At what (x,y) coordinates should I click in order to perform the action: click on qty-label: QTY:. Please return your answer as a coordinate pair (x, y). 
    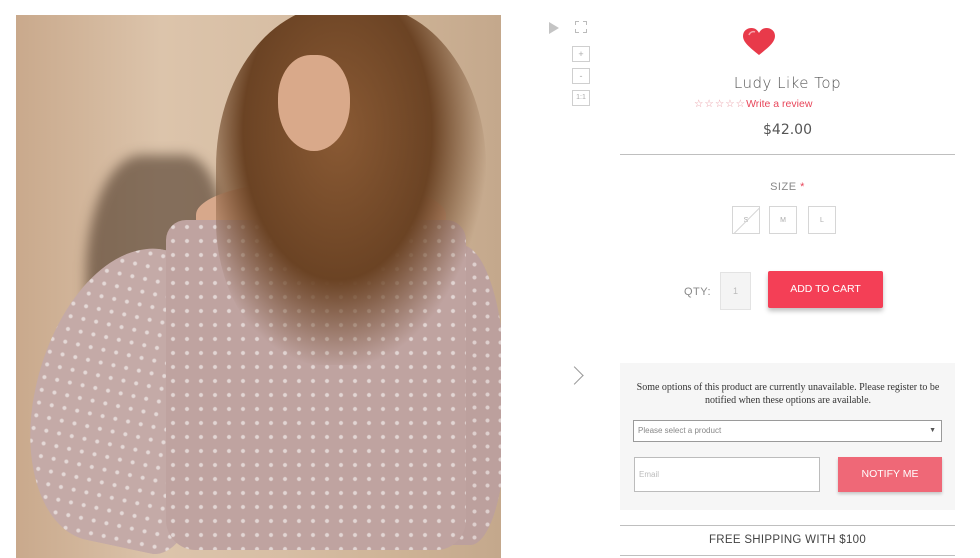
    Looking at the image, I should click on (698, 292).